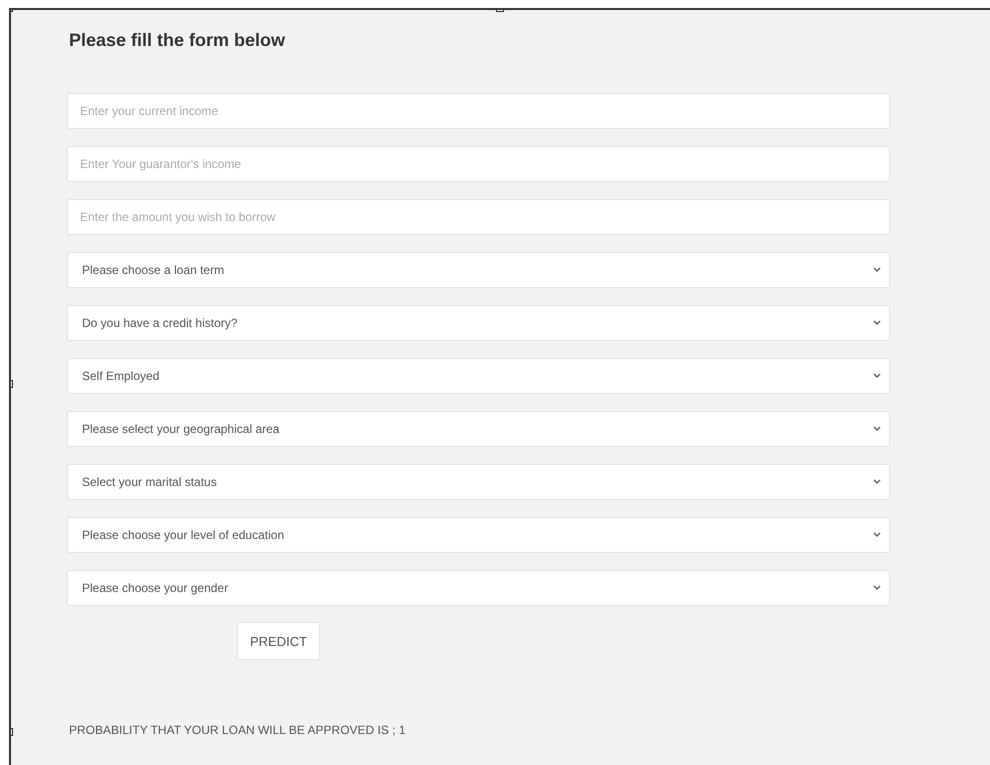 The image size is (990, 765). What do you see at coordinates (478, 111) in the screenshot?
I see `text-field: Enter your current income` at bounding box center [478, 111].